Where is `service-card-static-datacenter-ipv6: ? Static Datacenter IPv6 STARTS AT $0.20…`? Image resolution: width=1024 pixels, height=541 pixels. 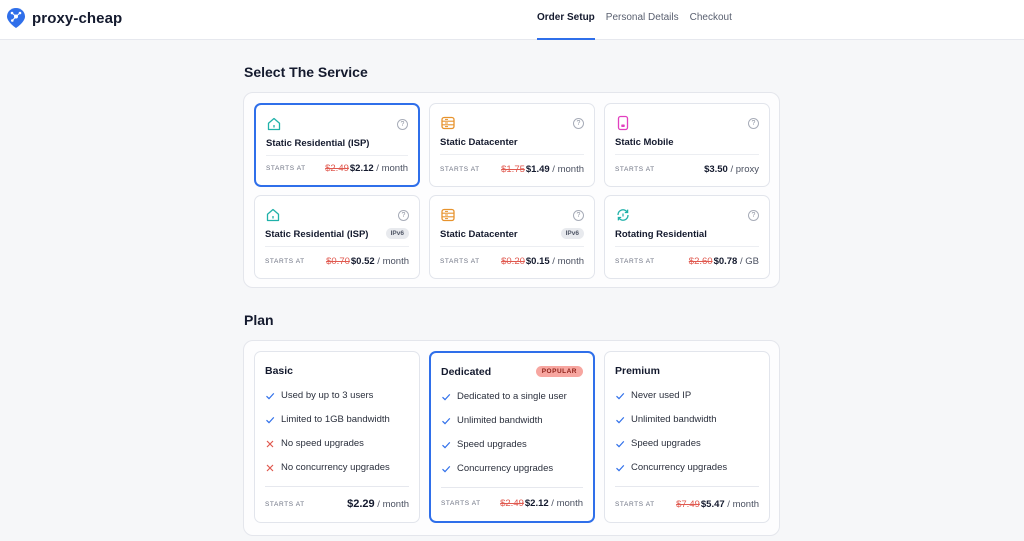
service-card-static-datacenter-ipv6: ? Static Datacenter IPv6 STARTS AT $0.20… is located at coordinates (512, 237).